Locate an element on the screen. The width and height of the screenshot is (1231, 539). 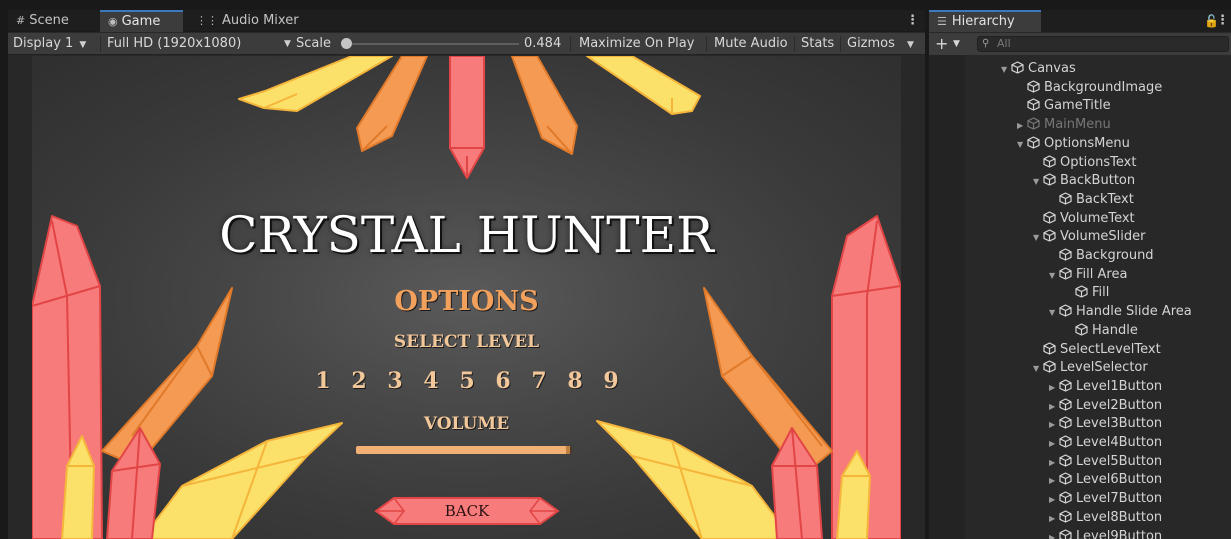
hierarchy-item: VolumeText is located at coordinates (1084, 218).